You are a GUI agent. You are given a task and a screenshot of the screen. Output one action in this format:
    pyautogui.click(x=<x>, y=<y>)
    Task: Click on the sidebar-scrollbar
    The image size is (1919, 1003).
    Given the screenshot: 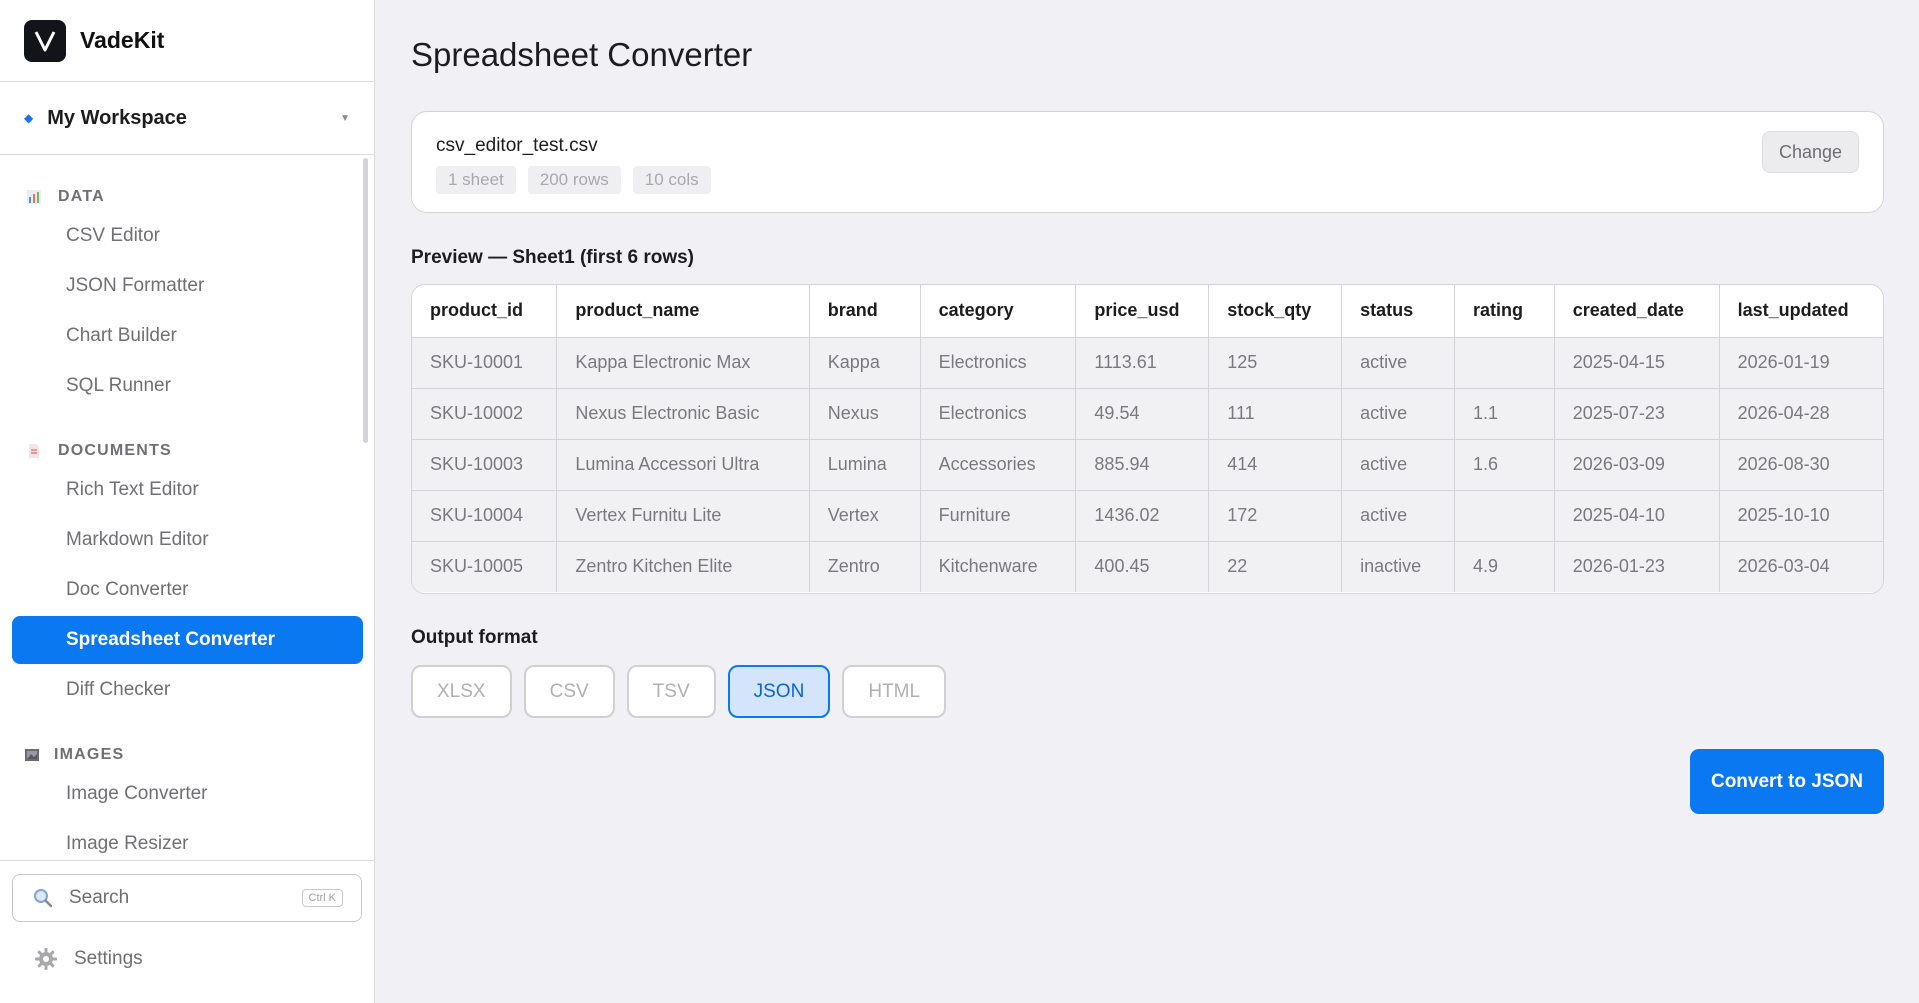 What is the action you would take?
    pyautogui.click(x=365, y=300)
    